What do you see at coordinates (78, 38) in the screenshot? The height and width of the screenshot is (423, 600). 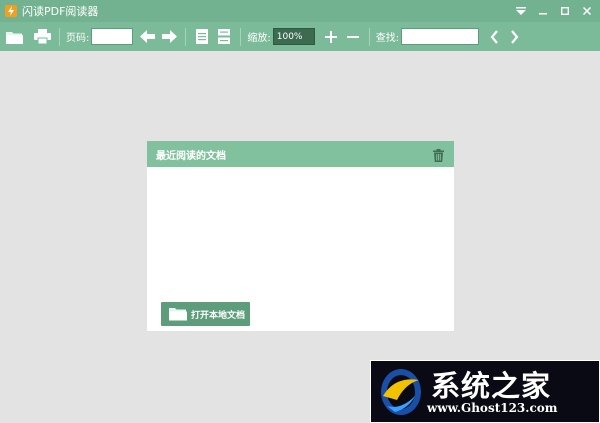 I see `page-label: 页码:` at bounding box center [78, 38].